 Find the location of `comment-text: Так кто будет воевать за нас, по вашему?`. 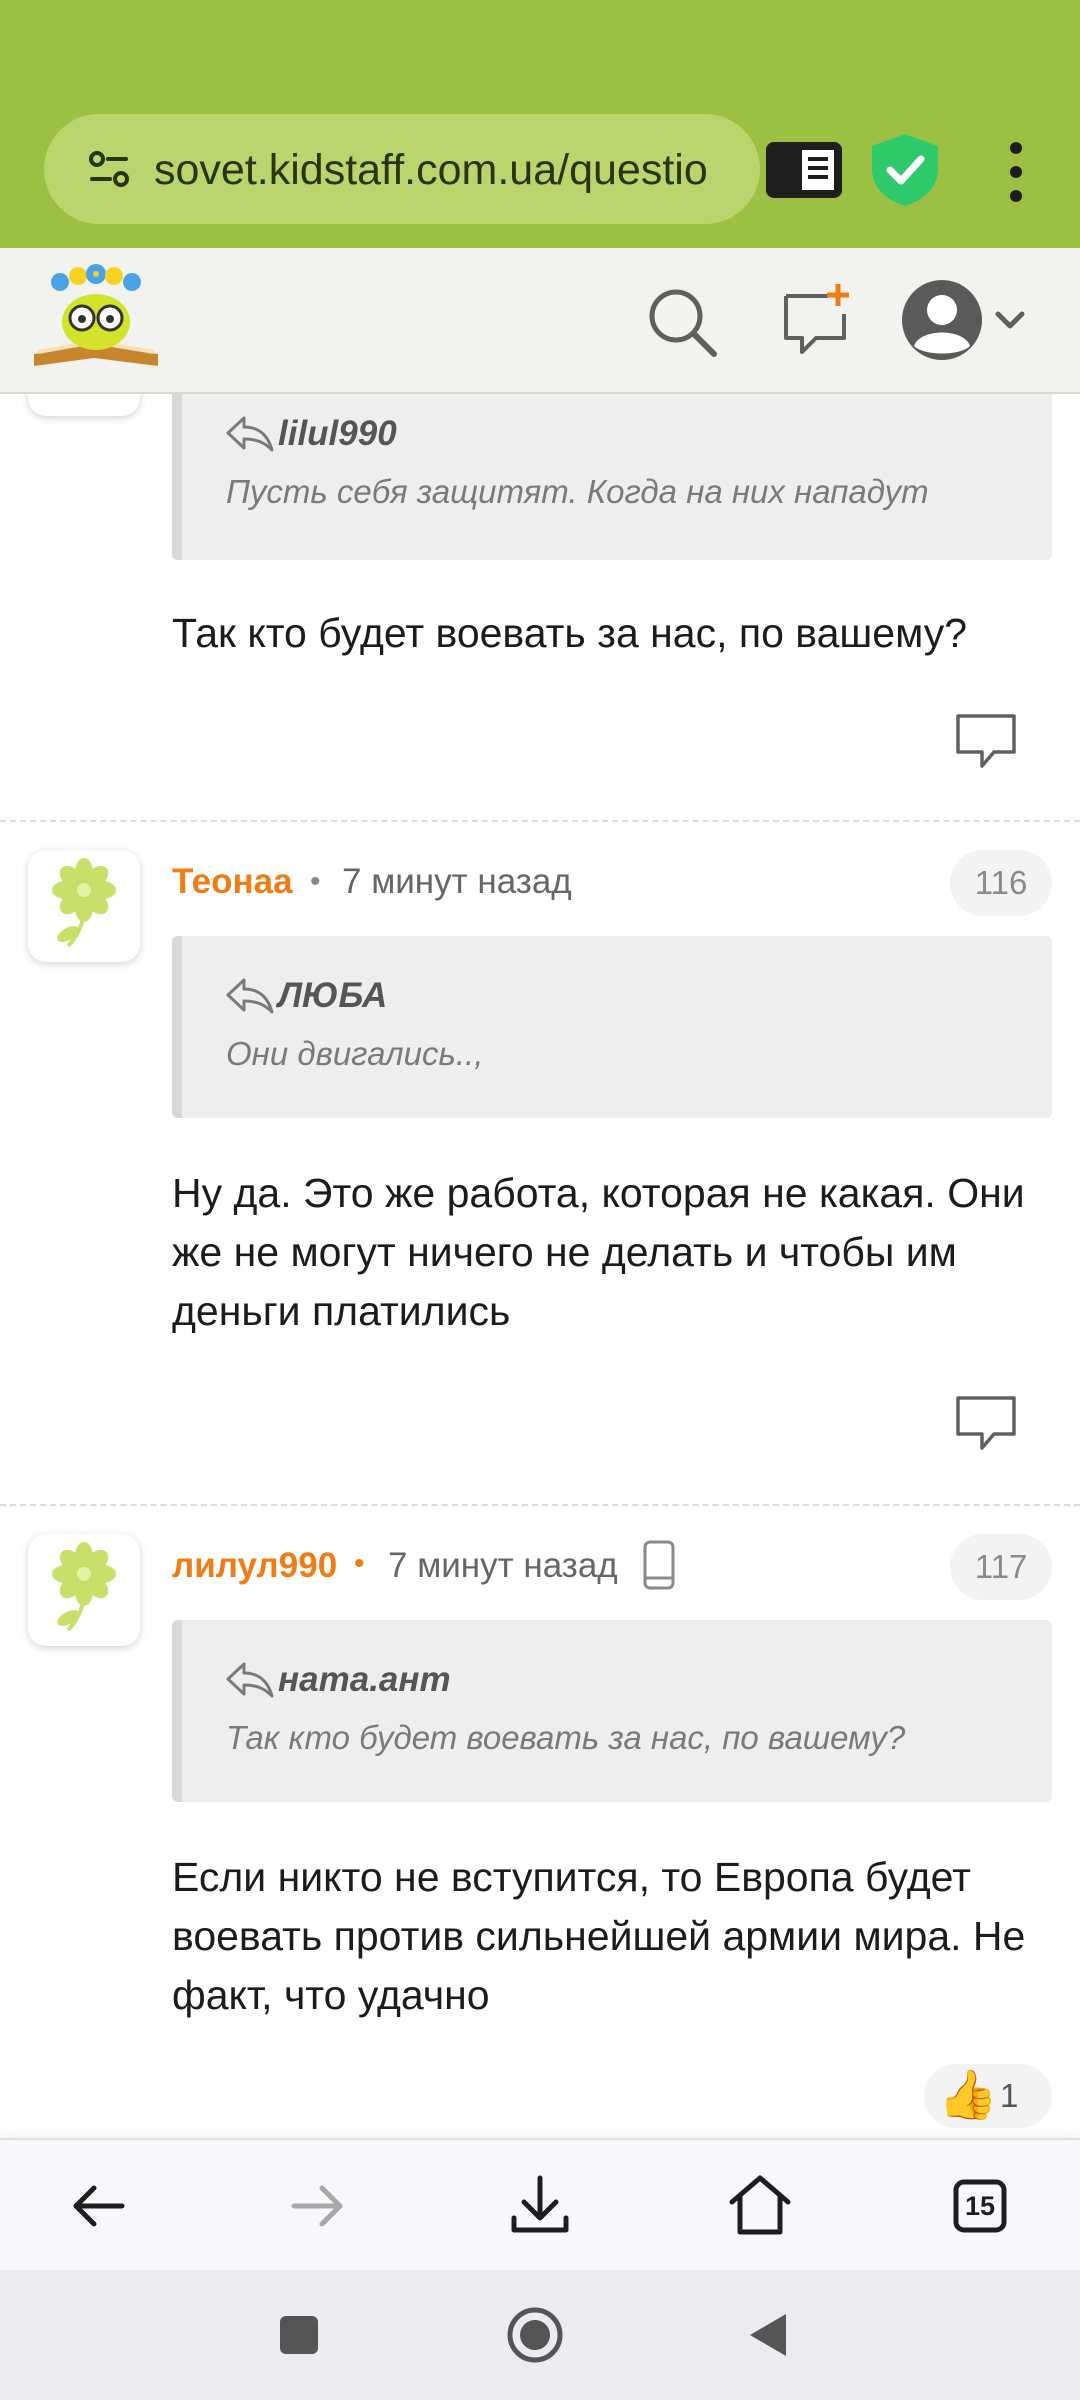

comment-text: Так кто будет воевать за нас, по вашему? is located at coordinates (570, 633).